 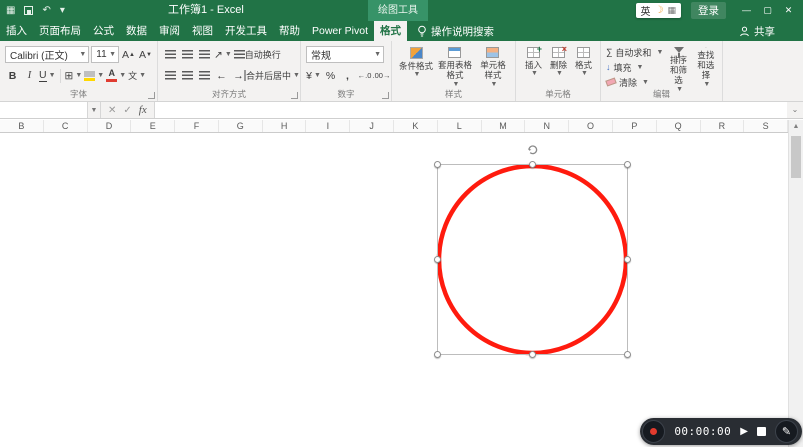 What do you see at coordinates (169, 31) in the screenshot?
I see `ribbon-tab-4: 审阅` at bounding box center [169, 31].